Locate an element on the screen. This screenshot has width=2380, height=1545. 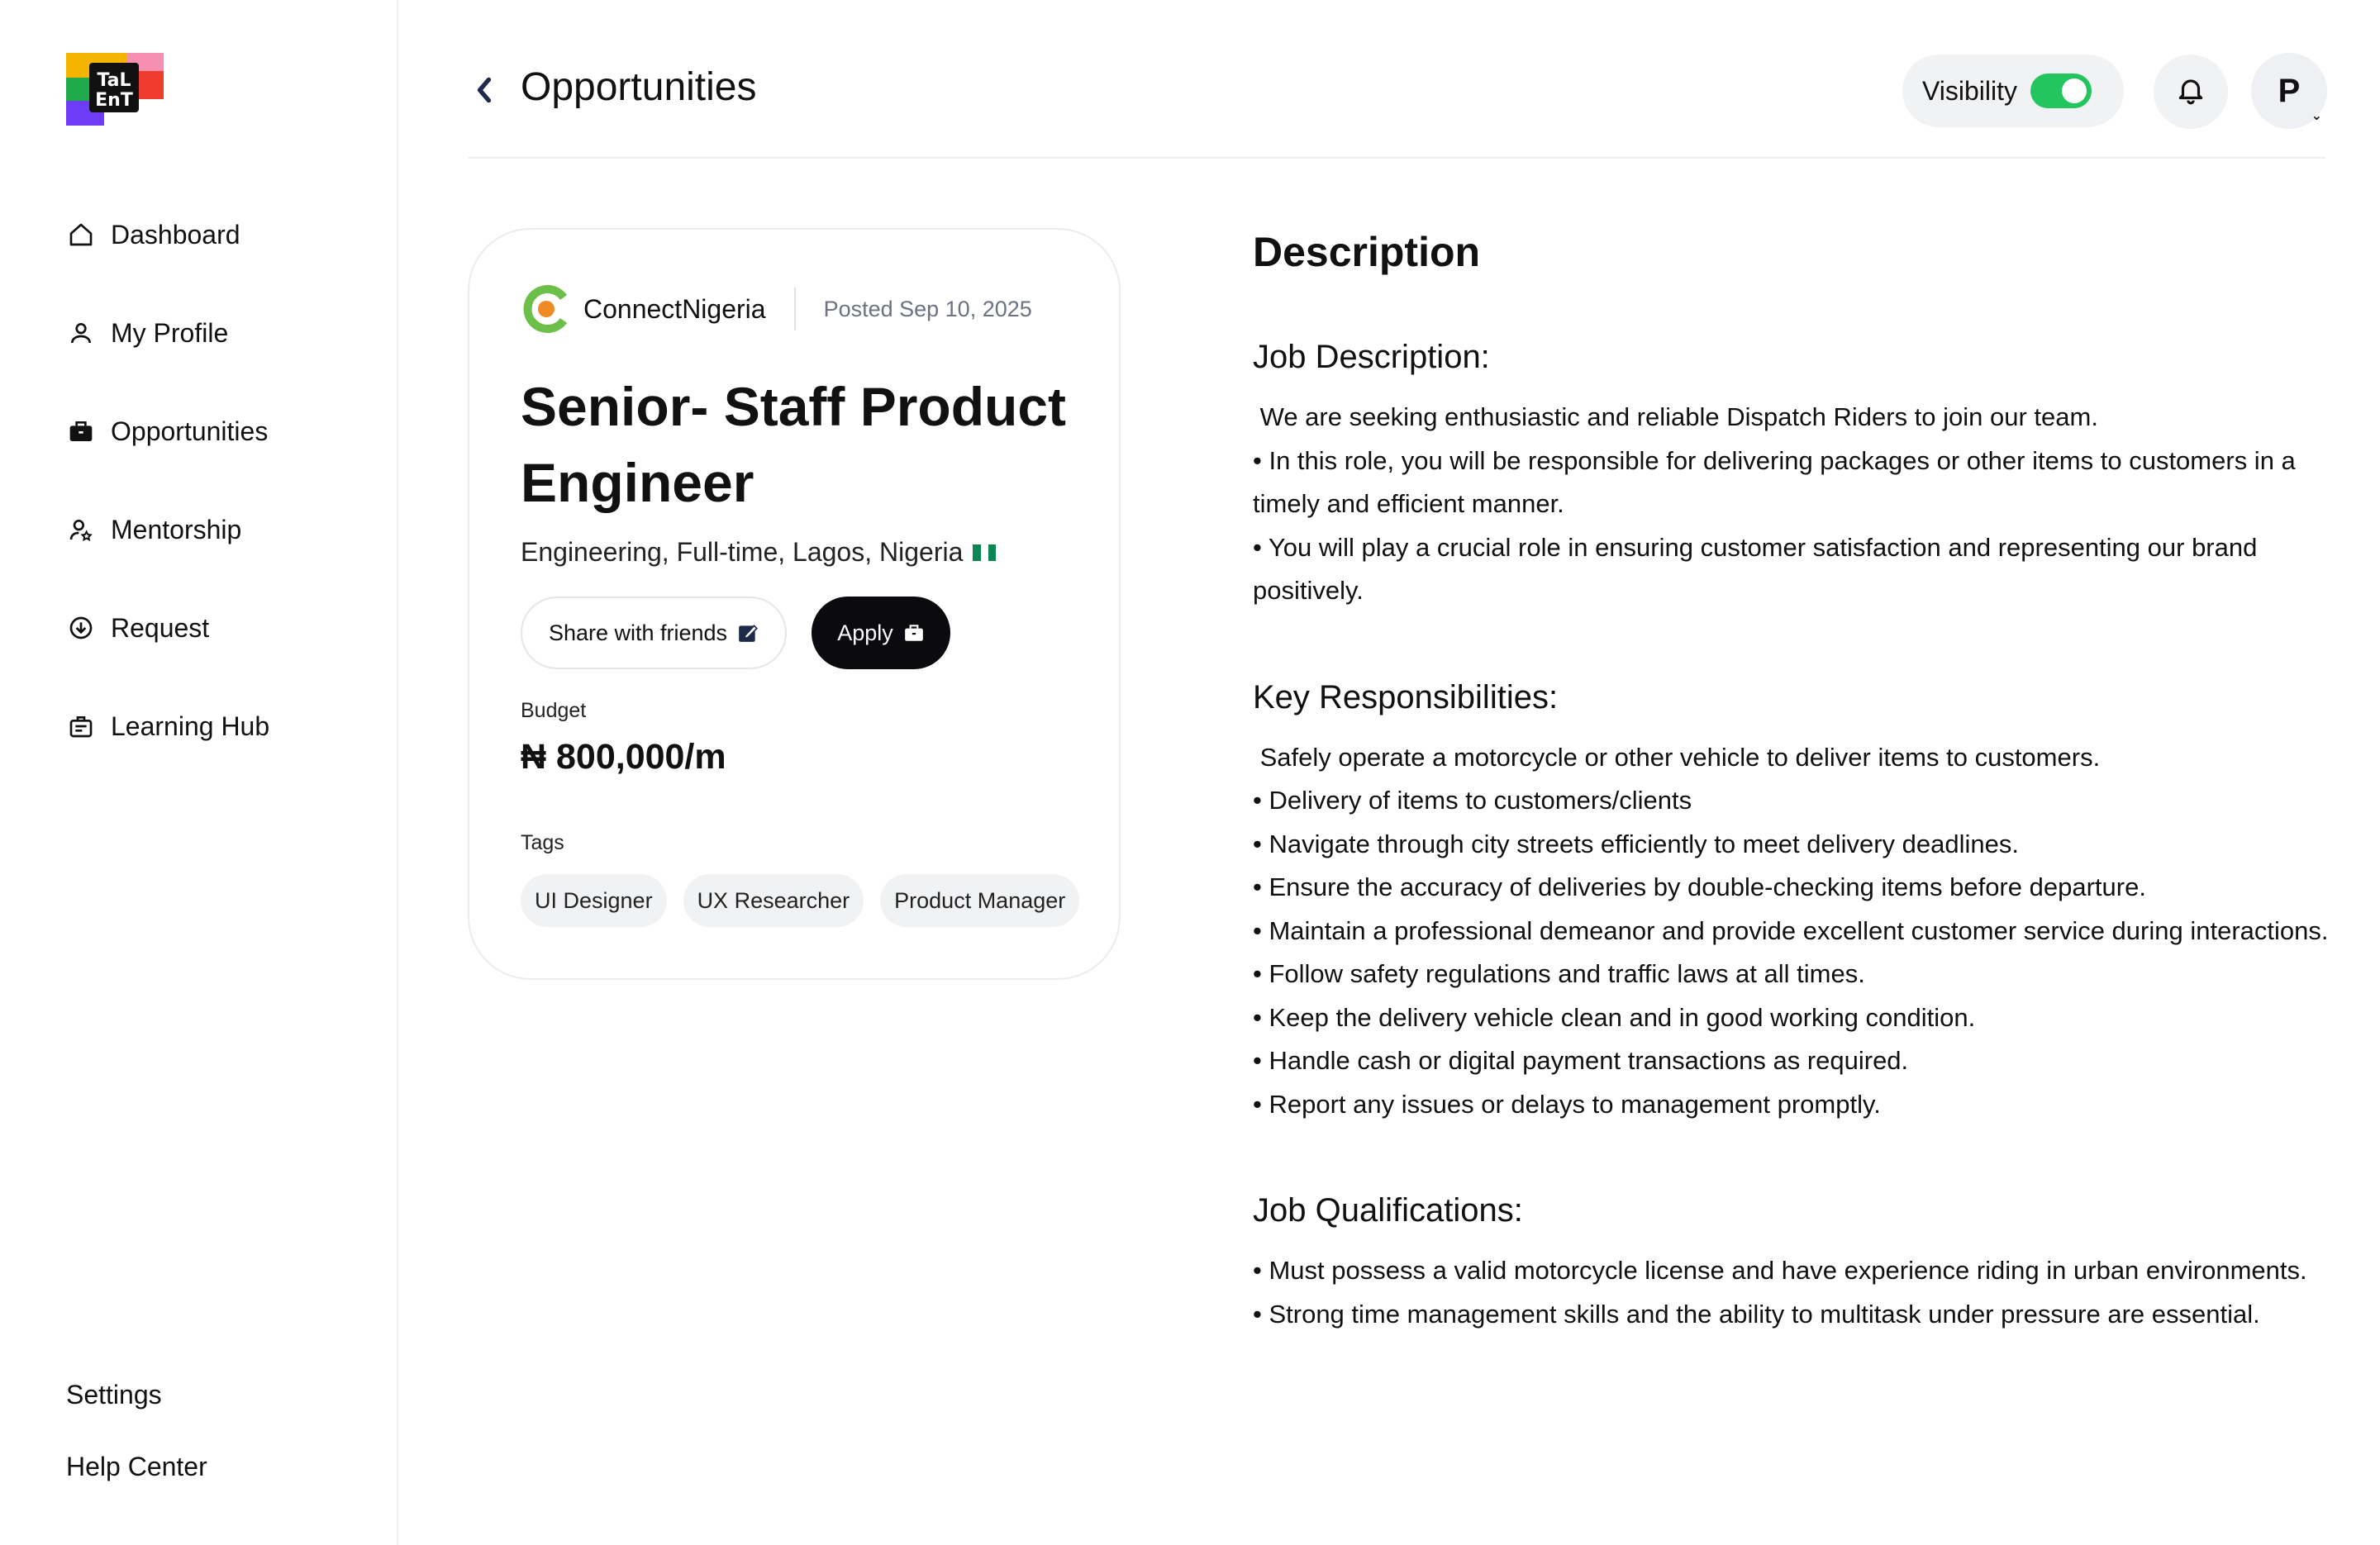
sidebar-item-label: Request is located at coordinates (160, 627).